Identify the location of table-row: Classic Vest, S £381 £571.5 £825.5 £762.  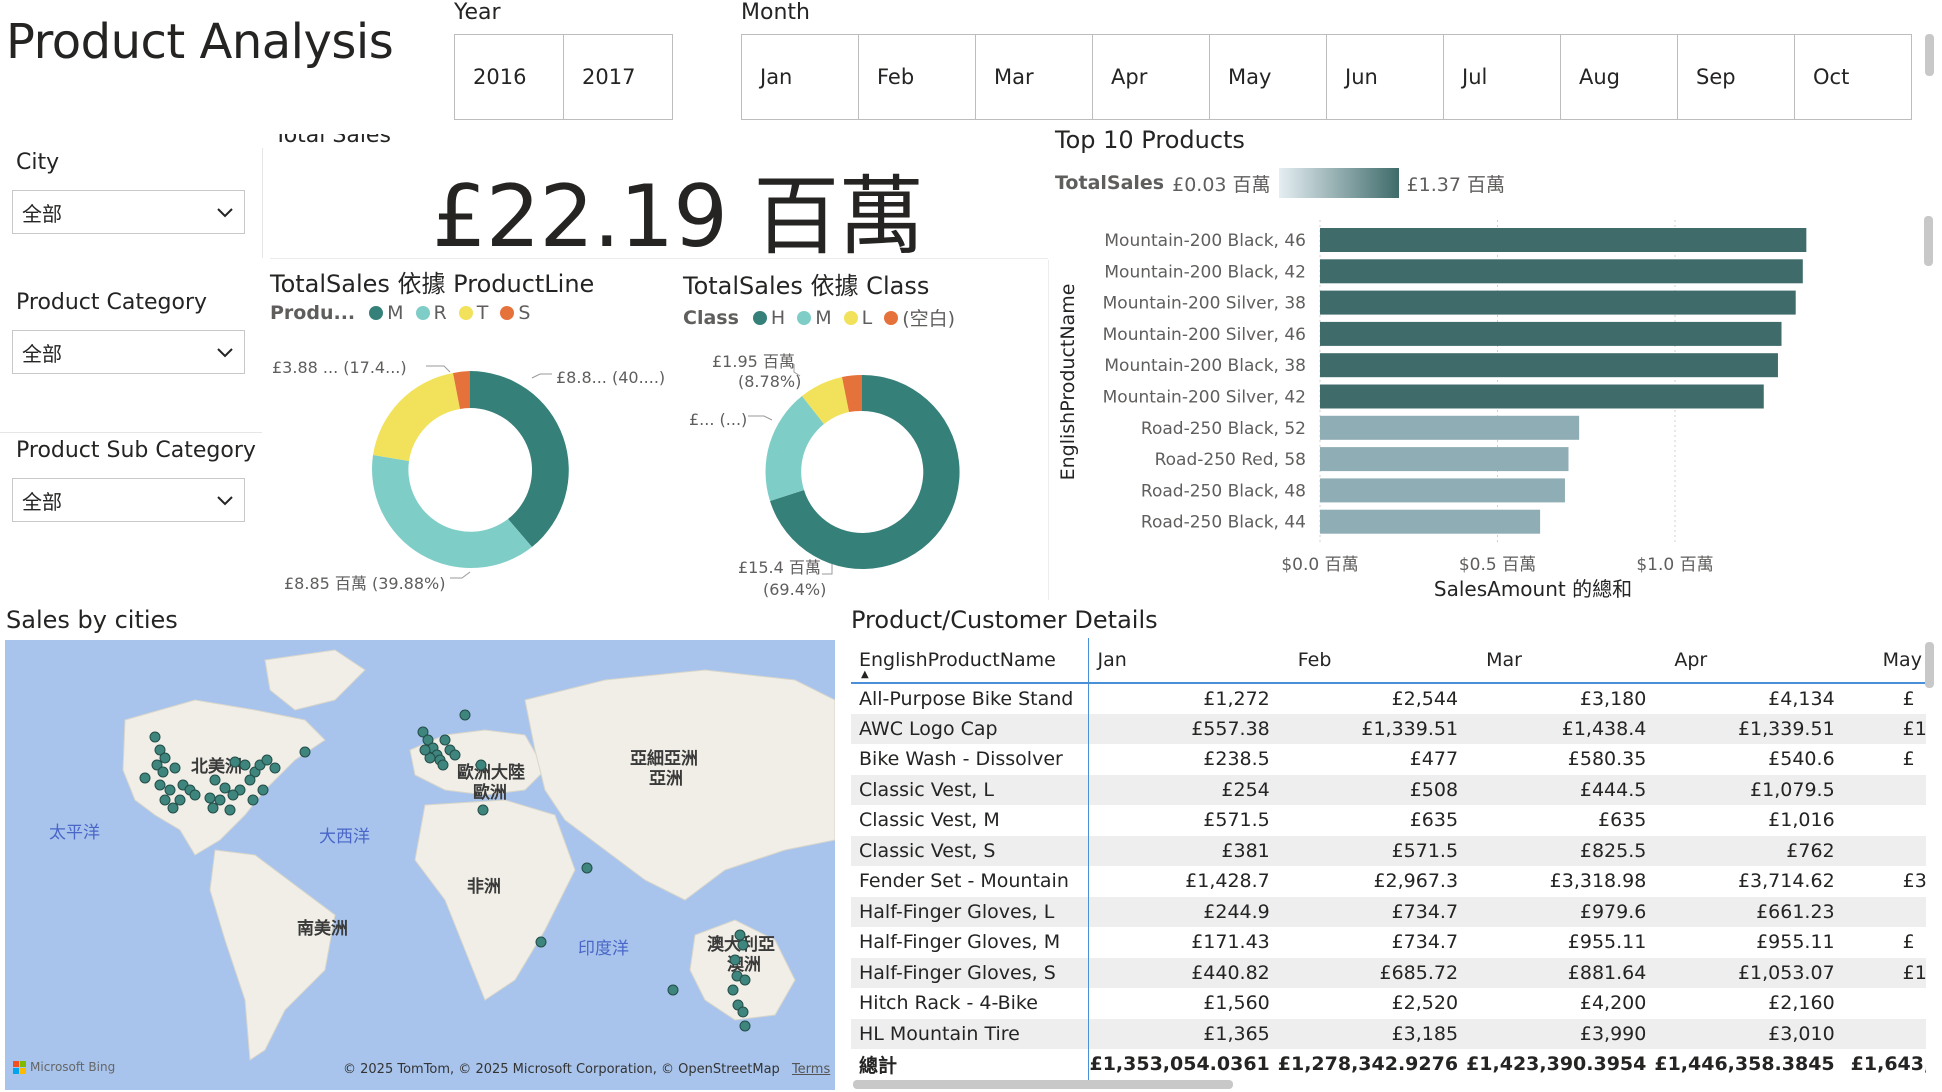
(1388, 850).